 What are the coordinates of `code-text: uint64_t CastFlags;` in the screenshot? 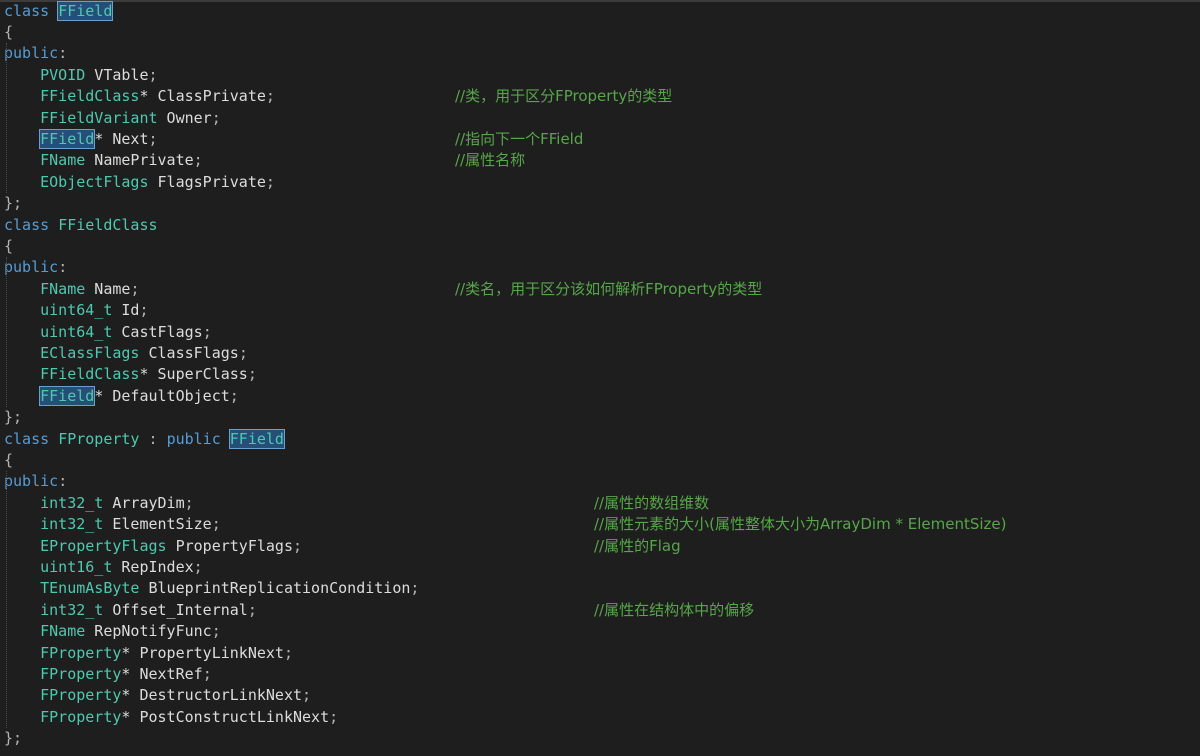 It's located at (108, 332).